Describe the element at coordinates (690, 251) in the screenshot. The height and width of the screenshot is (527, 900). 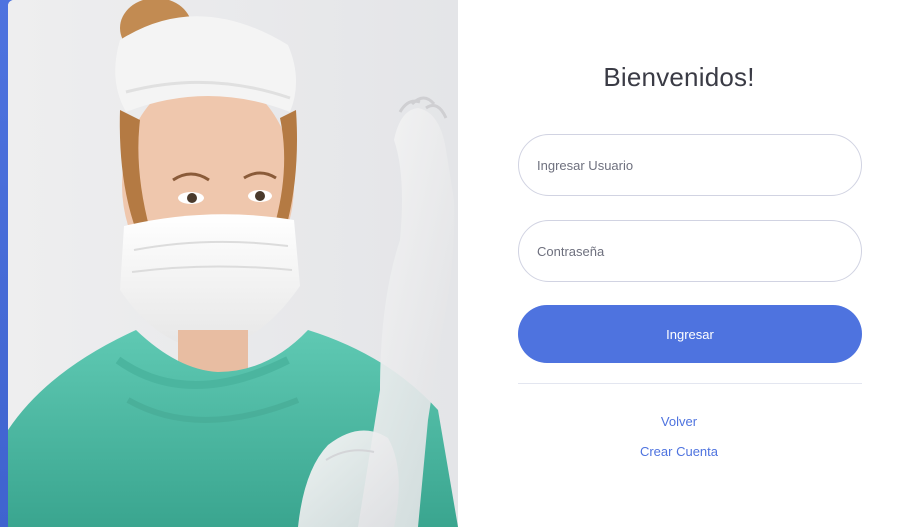
I see `password-input` at that location.